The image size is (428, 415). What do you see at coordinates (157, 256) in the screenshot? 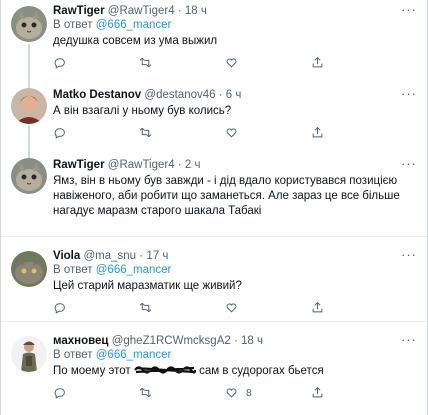
I see `timestamp: 17 ч` at bounding box center [157, 256].